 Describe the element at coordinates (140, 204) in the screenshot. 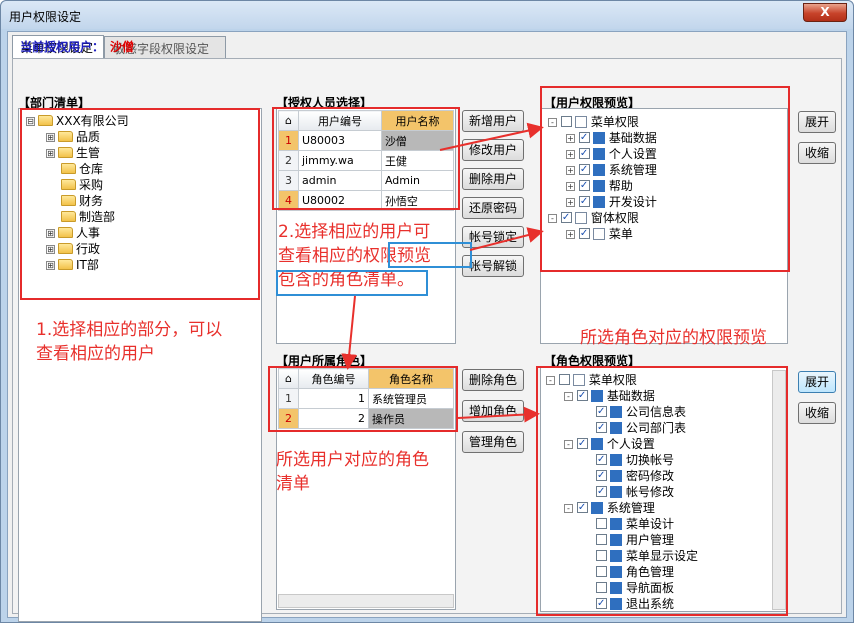

I see `highlight-dept` at that location.